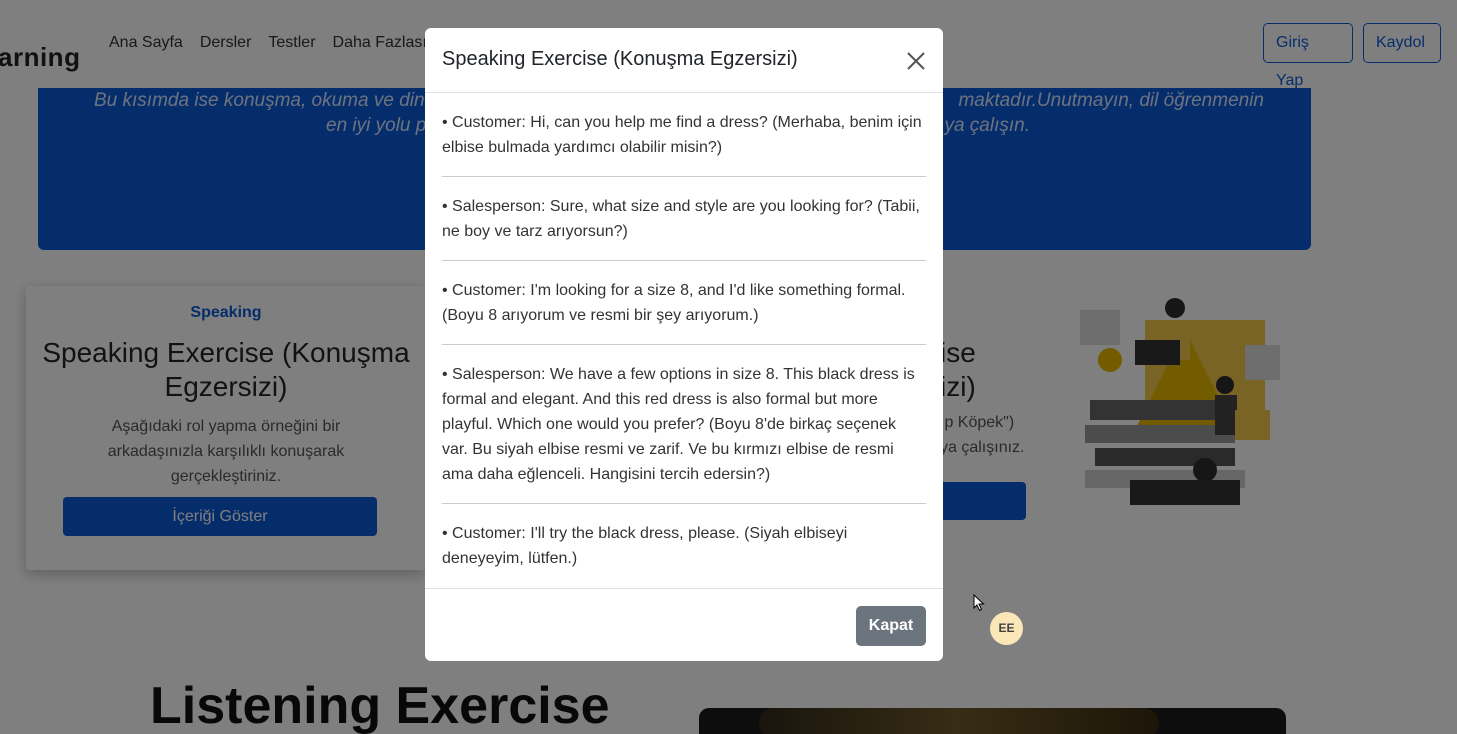  Describe the element at coordinates (916, 61) in the screenshot. I see `close-icon` at that location.